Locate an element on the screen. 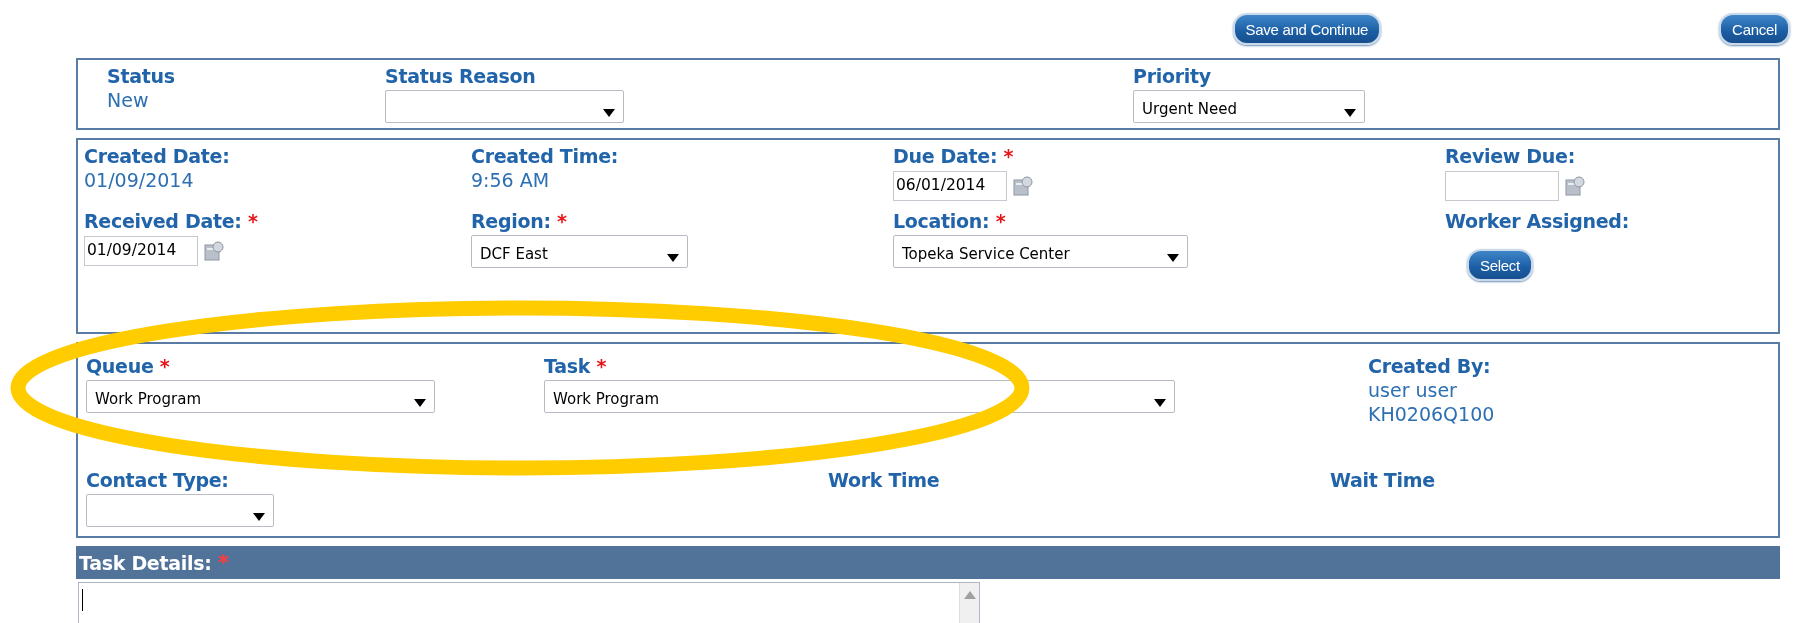 This screenshot has height=623, width=1814. field-label: Created Date: is located at coordinates (157, 156).